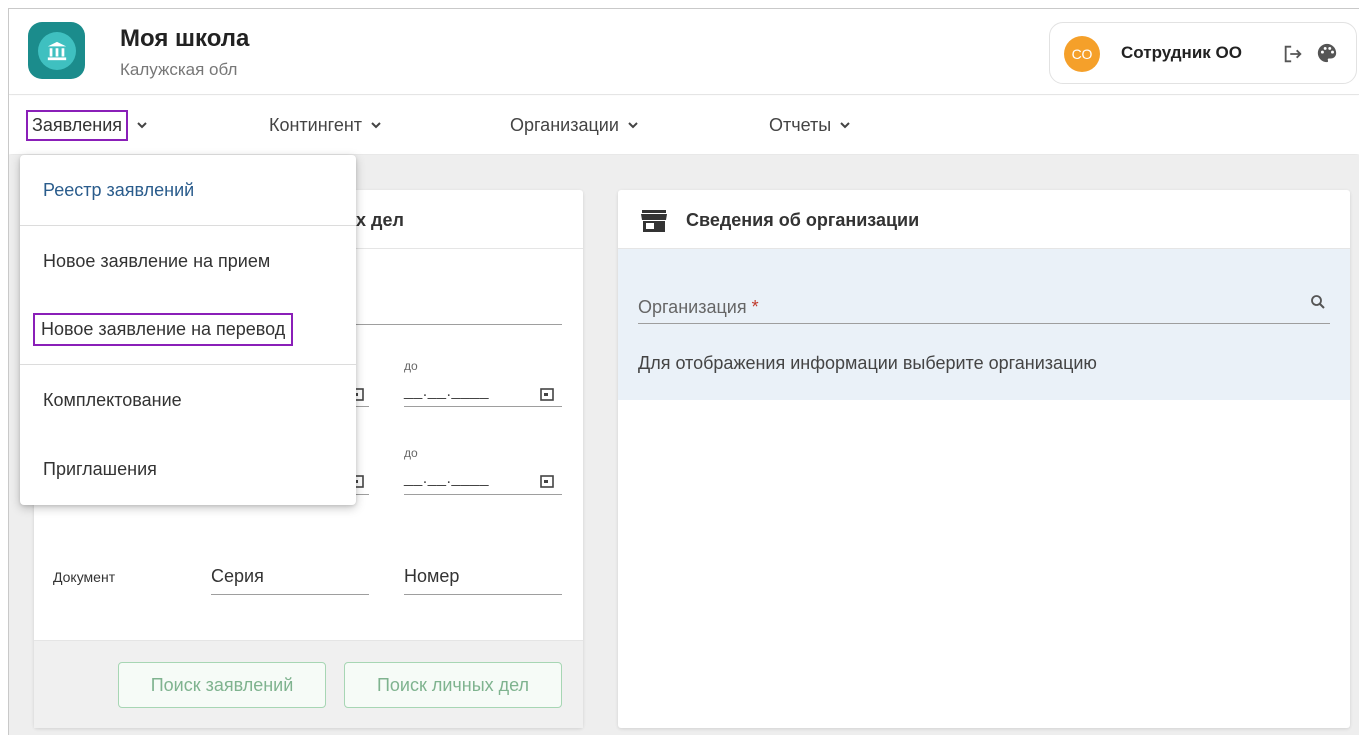  I want to click on main-nav: Заявления Контингент Организации Отчеты, so click(684, 125).